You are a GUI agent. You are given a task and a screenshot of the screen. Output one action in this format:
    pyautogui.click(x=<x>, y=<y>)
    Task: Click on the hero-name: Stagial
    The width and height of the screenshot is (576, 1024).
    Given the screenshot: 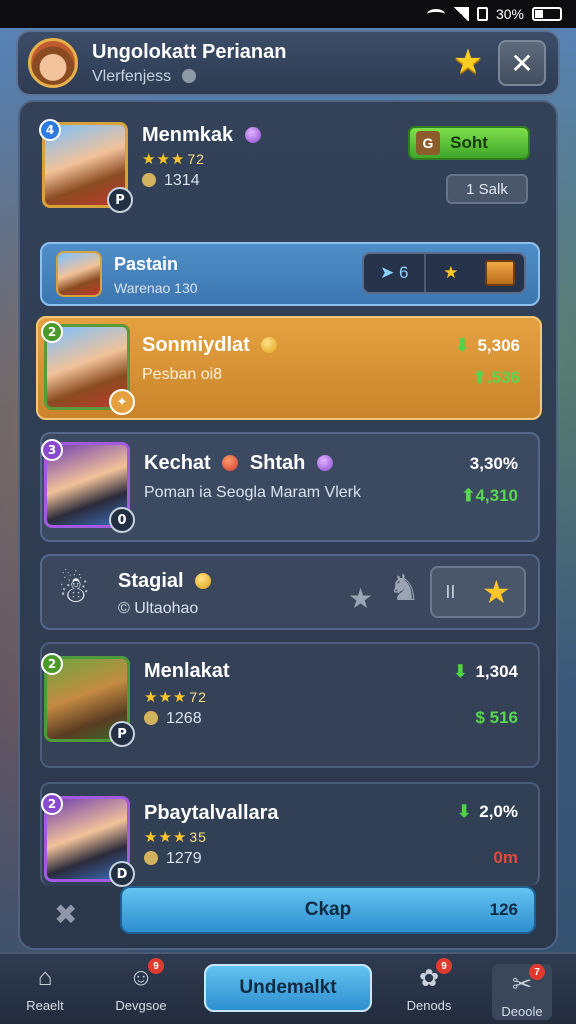 What is the action you would take?
    pyautogui.click(x=151, y=581)
    